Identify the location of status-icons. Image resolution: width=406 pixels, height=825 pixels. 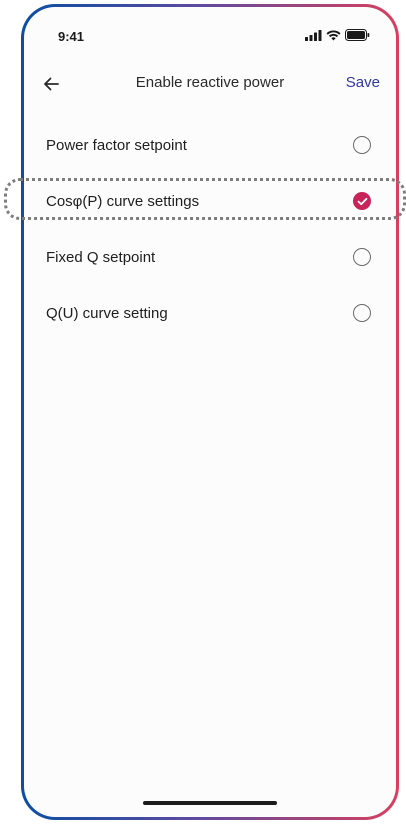
(337, 35).